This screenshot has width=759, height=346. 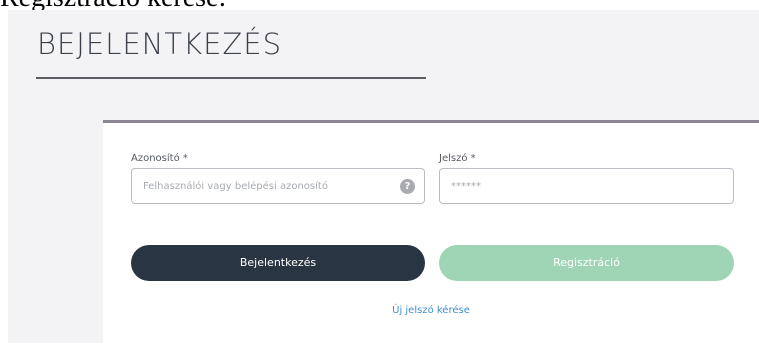 What do you see at coordinates (263, 186) in the screenshot?
I see `username-input` at bounding box center [263, 186].